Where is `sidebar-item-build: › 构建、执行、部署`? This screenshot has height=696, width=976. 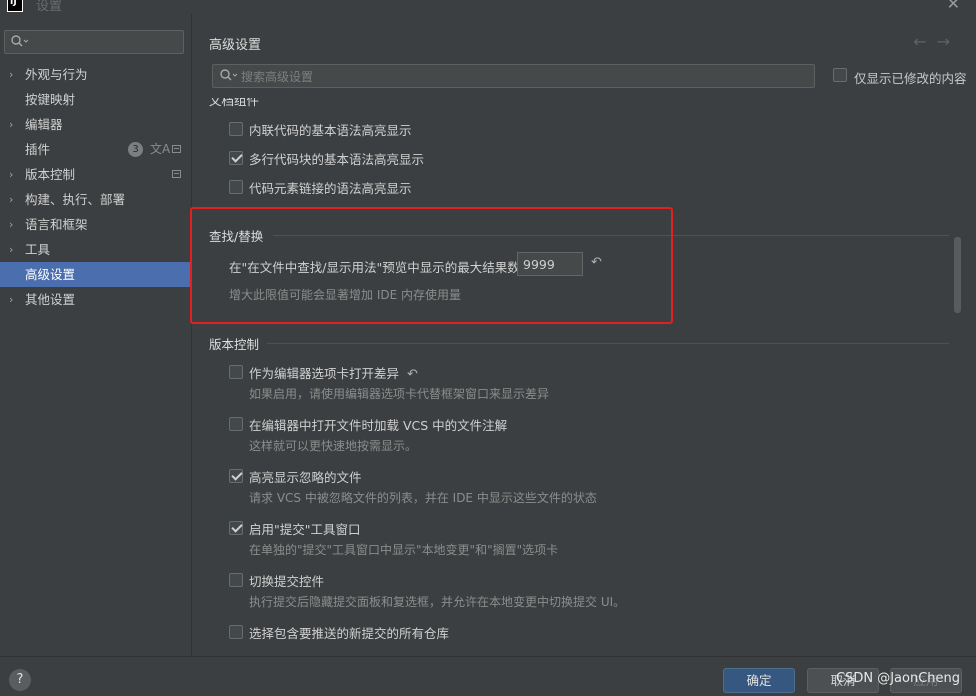
sidebar-item-build: › 构建、执行、部署 is located at coordinates (95, 199).